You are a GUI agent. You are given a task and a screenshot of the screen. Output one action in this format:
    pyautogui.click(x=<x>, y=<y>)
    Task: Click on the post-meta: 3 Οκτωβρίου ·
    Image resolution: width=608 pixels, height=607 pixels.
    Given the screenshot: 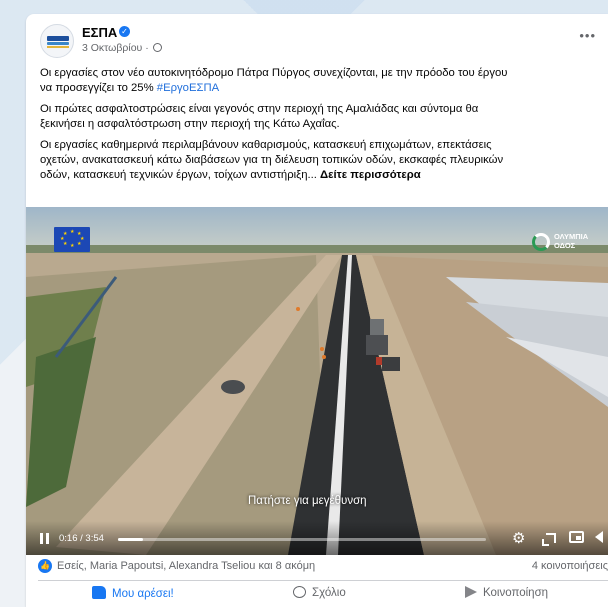 What is the action you would take?
    pyautogui.click(x=122, y=48)
    